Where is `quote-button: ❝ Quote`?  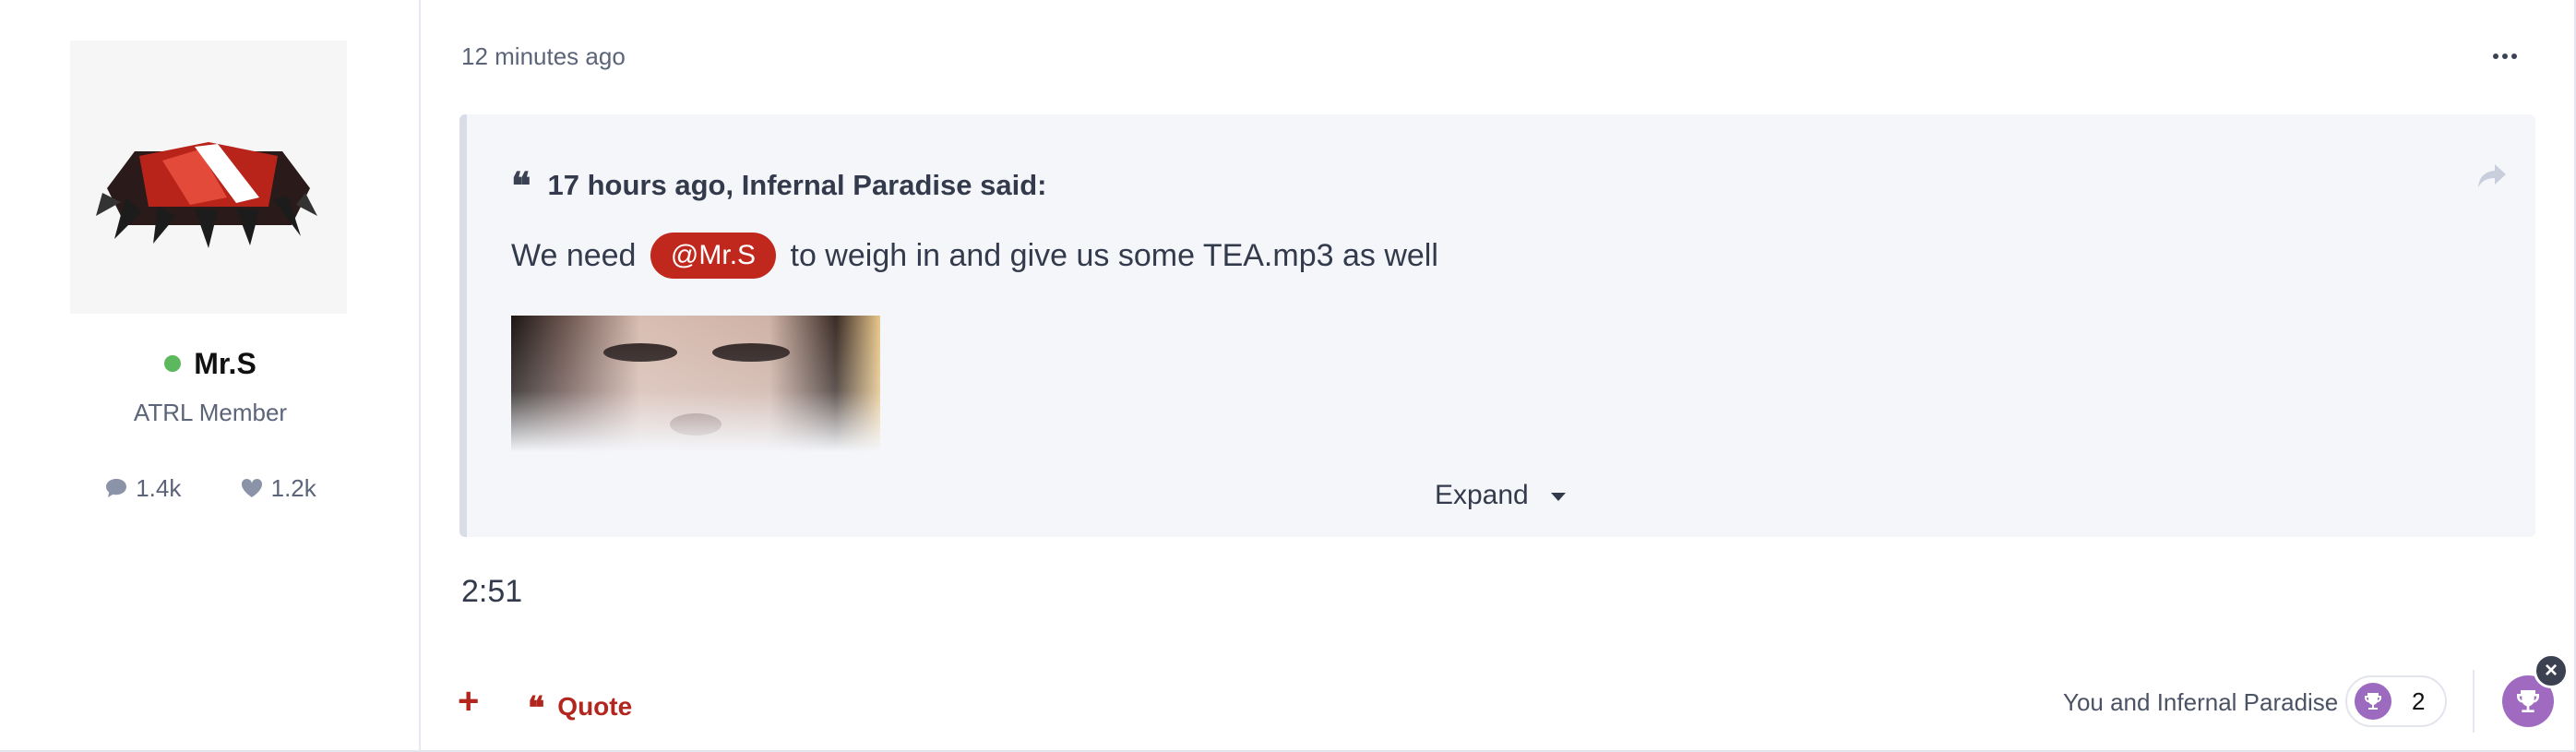
quote-button: ❝ Quote is located at coordinates (580, 706).